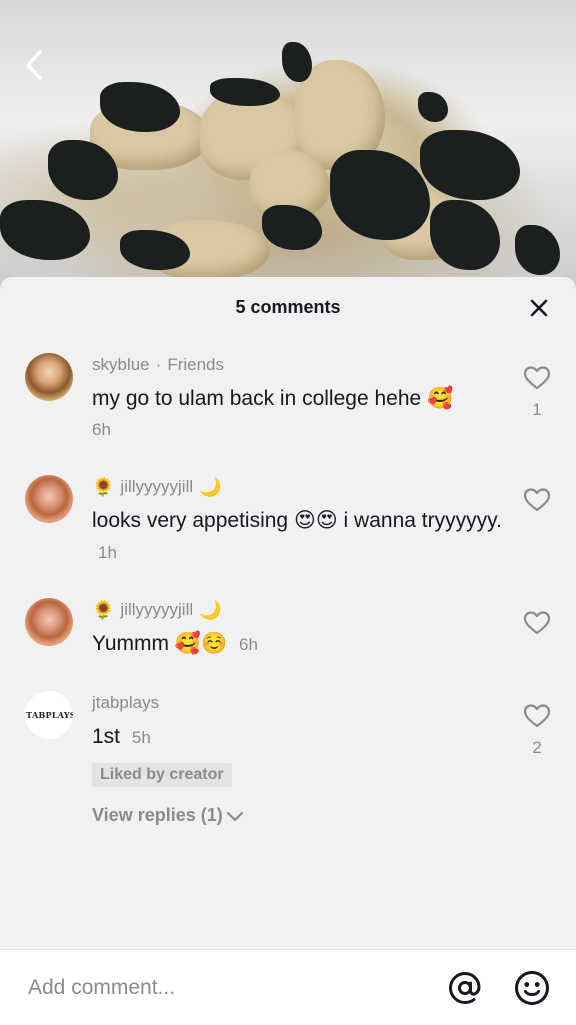  Describe the element at coordinates (537, 409) in the screenshot. I see `like-count: 1` at that location.